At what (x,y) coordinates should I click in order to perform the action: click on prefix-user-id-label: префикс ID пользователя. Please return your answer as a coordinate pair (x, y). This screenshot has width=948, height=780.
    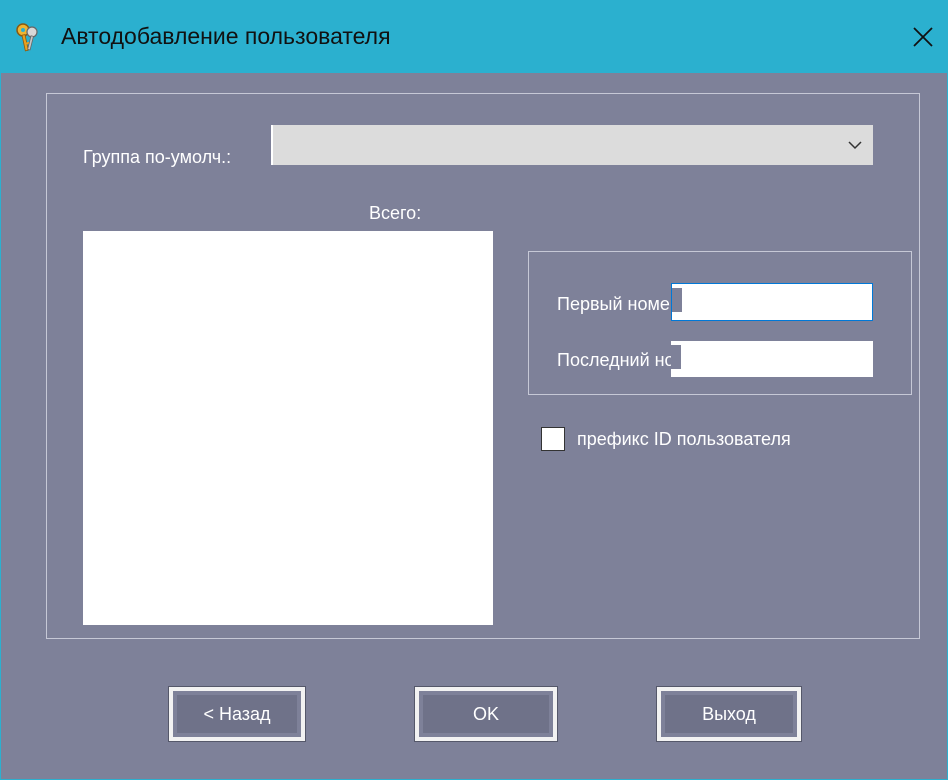
    Looking at the image, I should click on (684, 439).